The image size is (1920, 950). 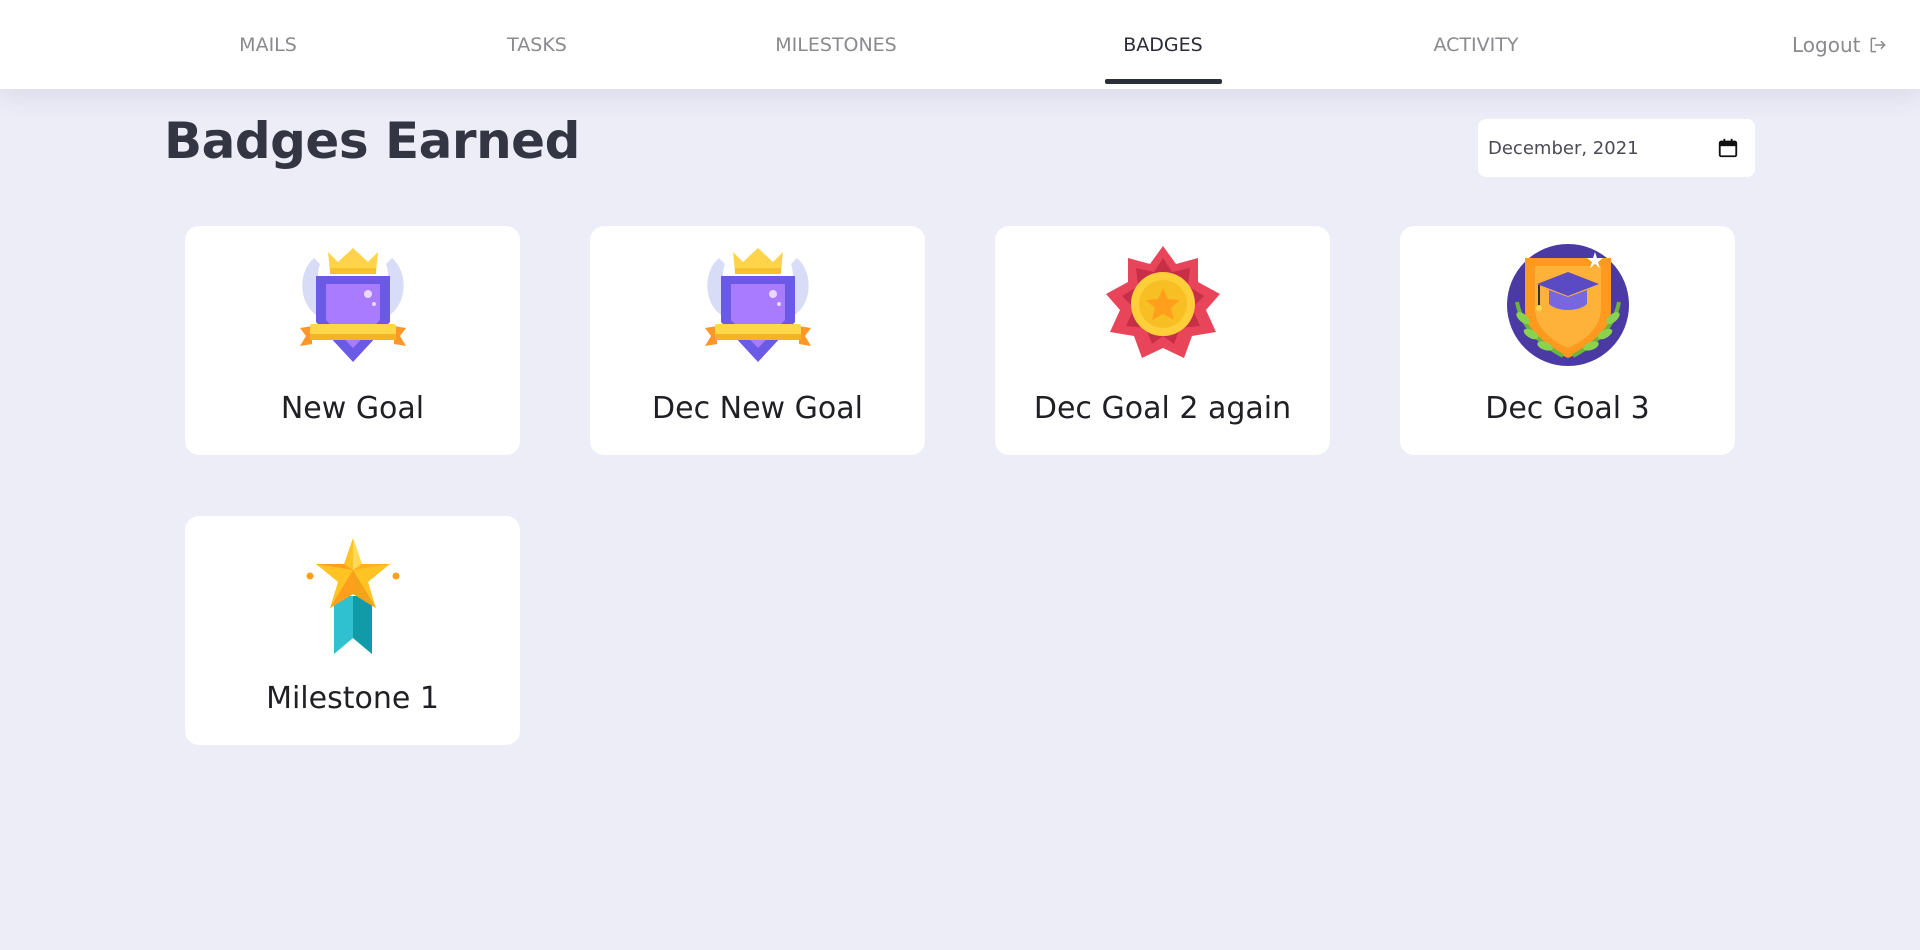 I want to click on star-ribbon-badge-icon, so click(x=353, y=596).